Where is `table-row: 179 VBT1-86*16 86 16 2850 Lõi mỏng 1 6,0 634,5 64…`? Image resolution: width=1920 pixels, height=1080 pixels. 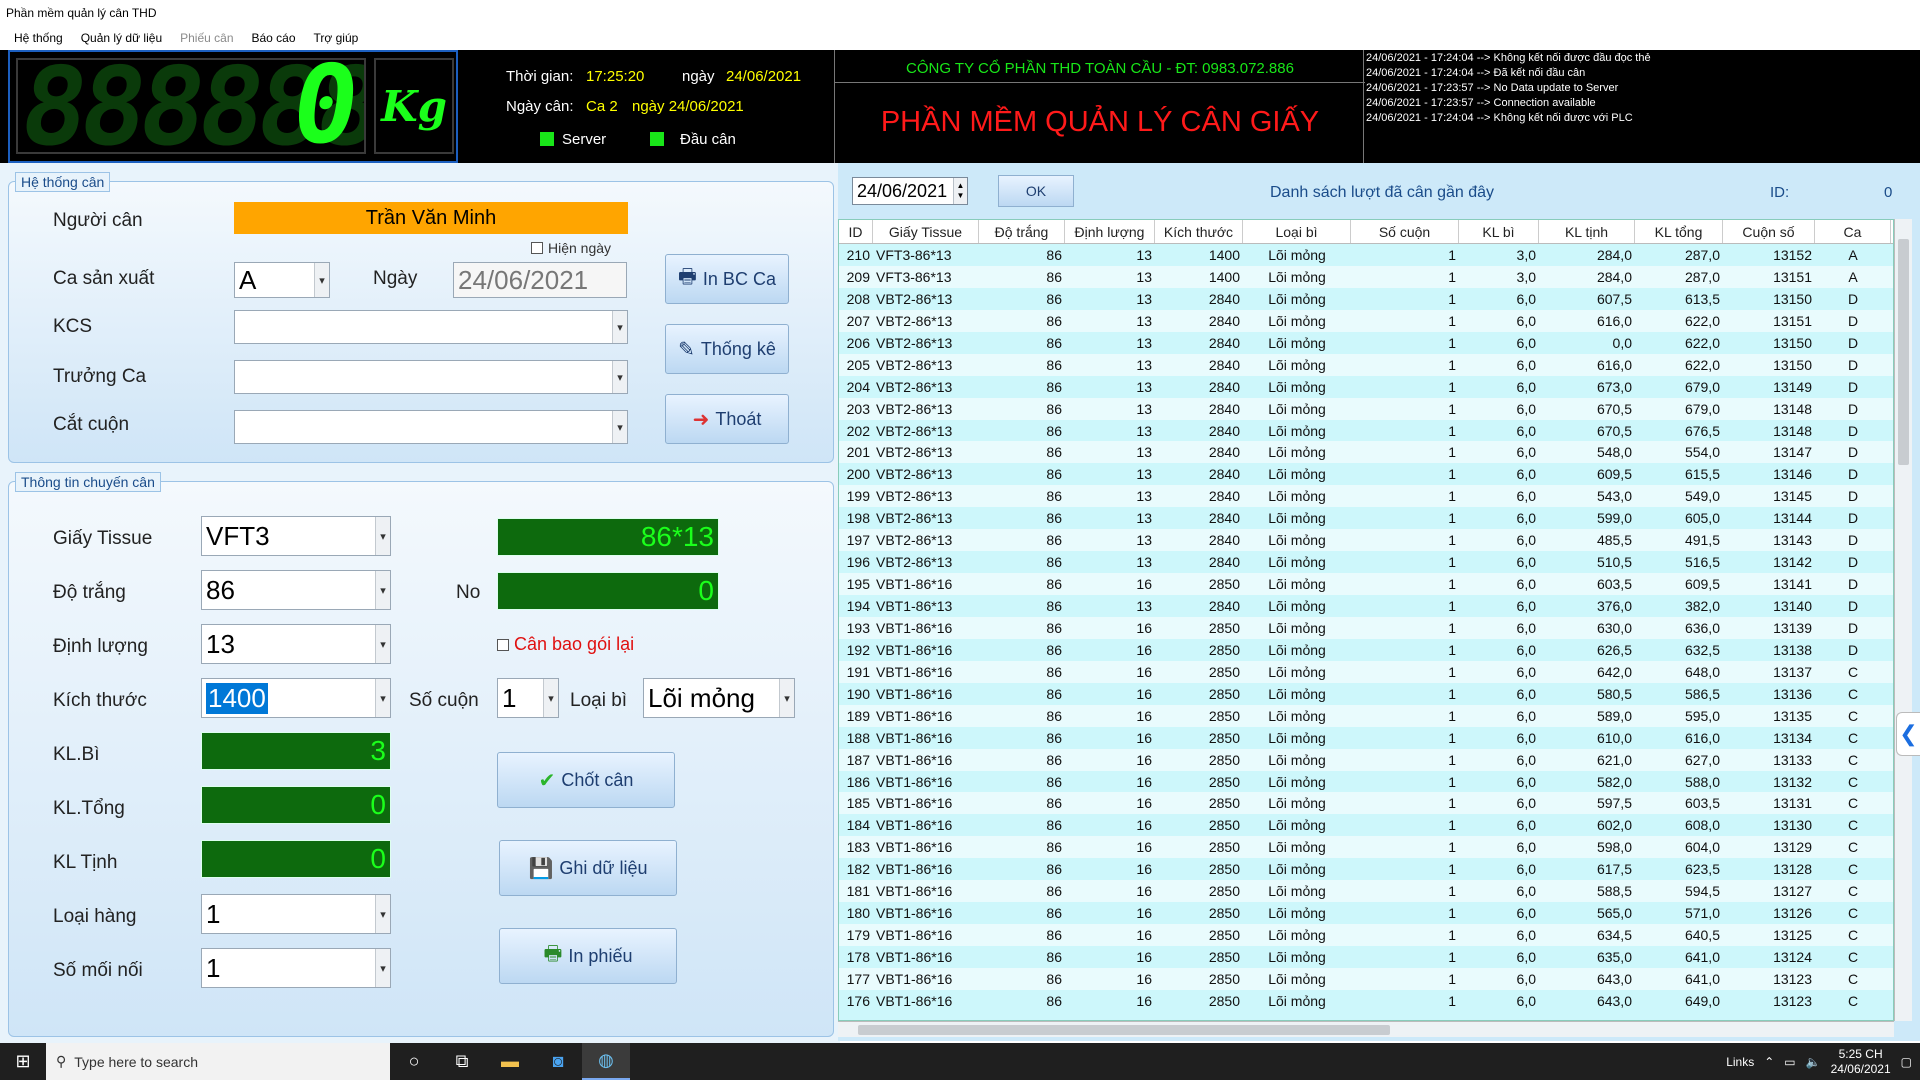 table-row: 179 VBT1-86*16 86 16 2850 Lõi mỏng 1 6,0 634,5 64… is located at coordinates (1366, 935).